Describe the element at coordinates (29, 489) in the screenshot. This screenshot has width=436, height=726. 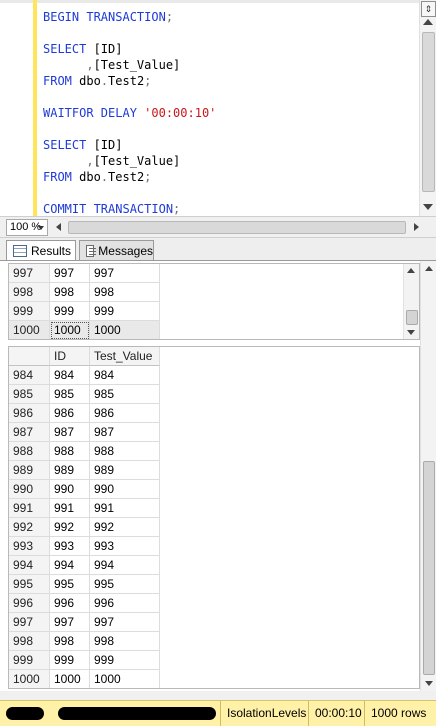
I see `row-number-cell: 990` at that location.